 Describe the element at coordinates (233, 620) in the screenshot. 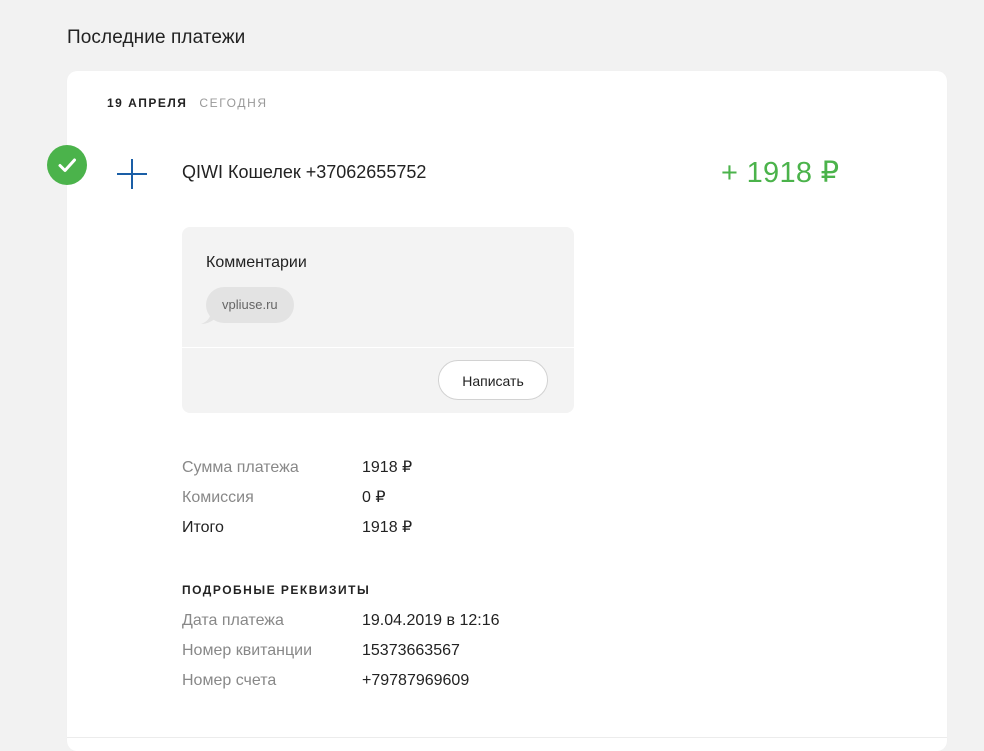

I see `detail-label: Дата платежа` at that location.